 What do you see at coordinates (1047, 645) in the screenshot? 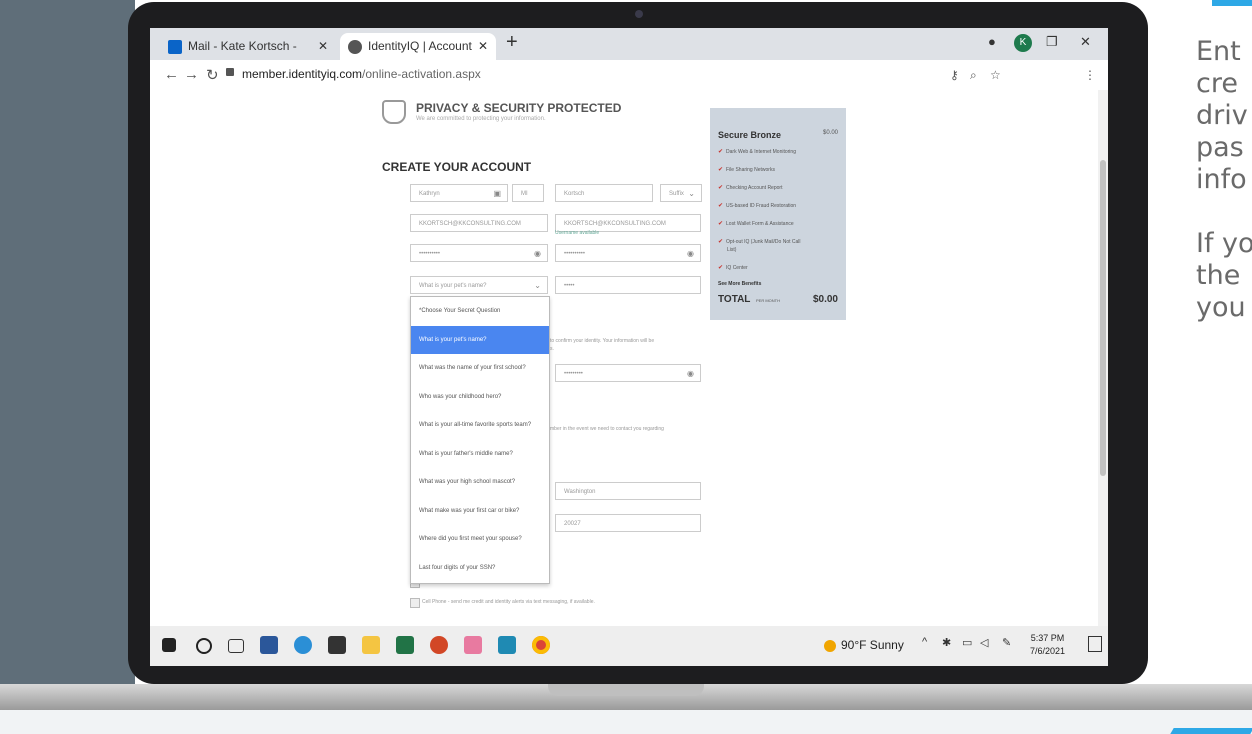
I see `clock: 5:37 PM 7/6/2021` at bounding box center [1047, 645].